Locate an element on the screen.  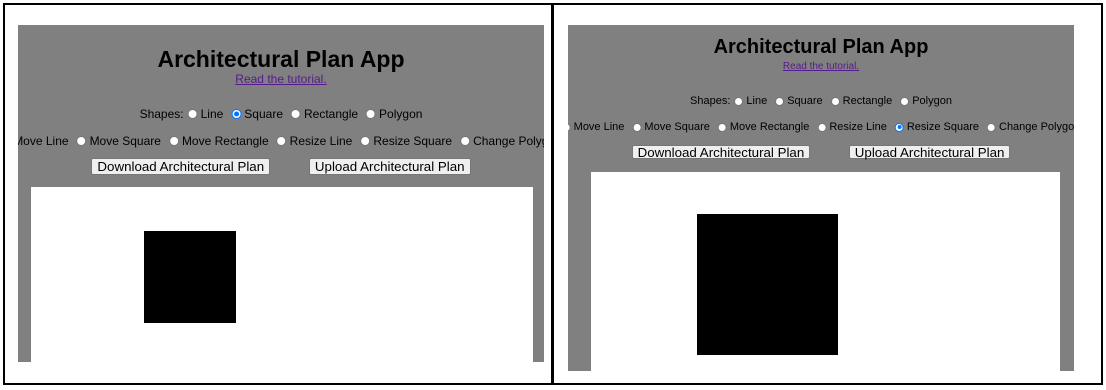
radio-move-line is located at coordinates (569, 127).